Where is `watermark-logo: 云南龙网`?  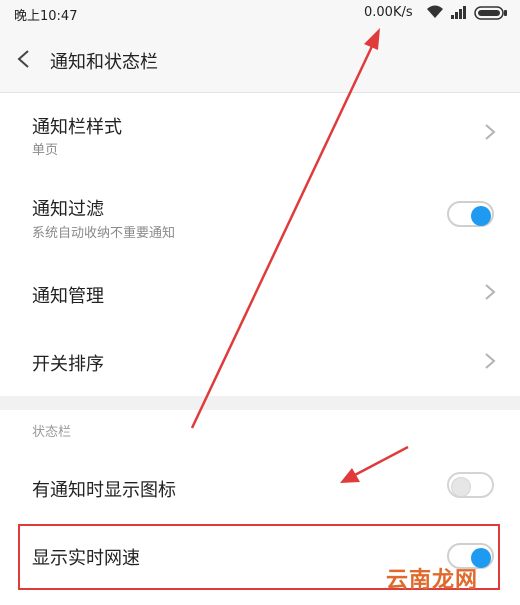
watermark-logo: 云南龙网 is located at coordinates (432, 580).